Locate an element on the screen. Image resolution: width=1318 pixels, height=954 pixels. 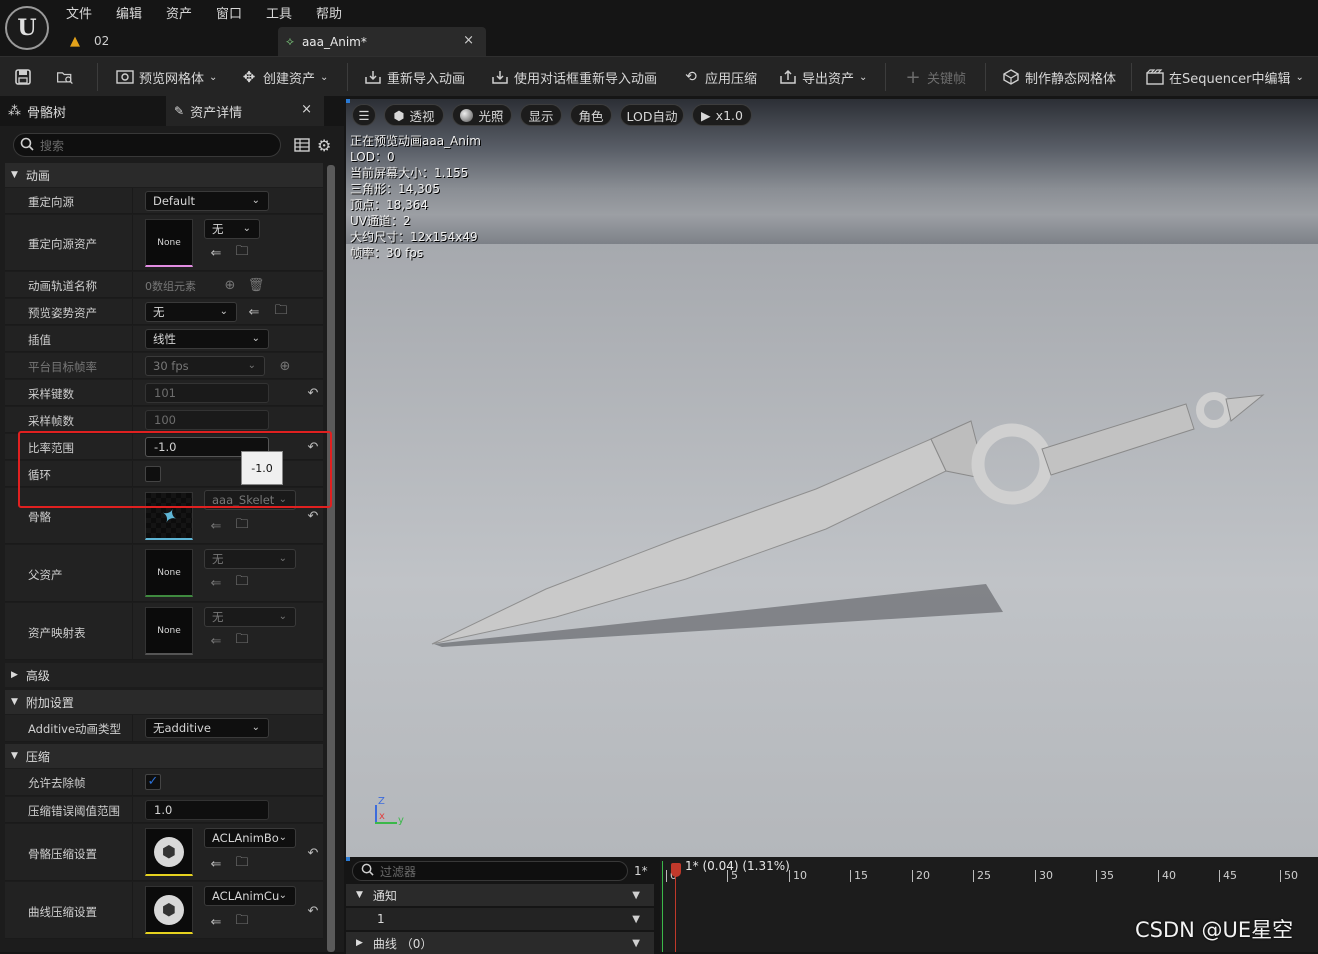
edit-in-sequencer-dropdown: 在Sequencer中编辑 ⌄ is located at coordinates (1225, 77).